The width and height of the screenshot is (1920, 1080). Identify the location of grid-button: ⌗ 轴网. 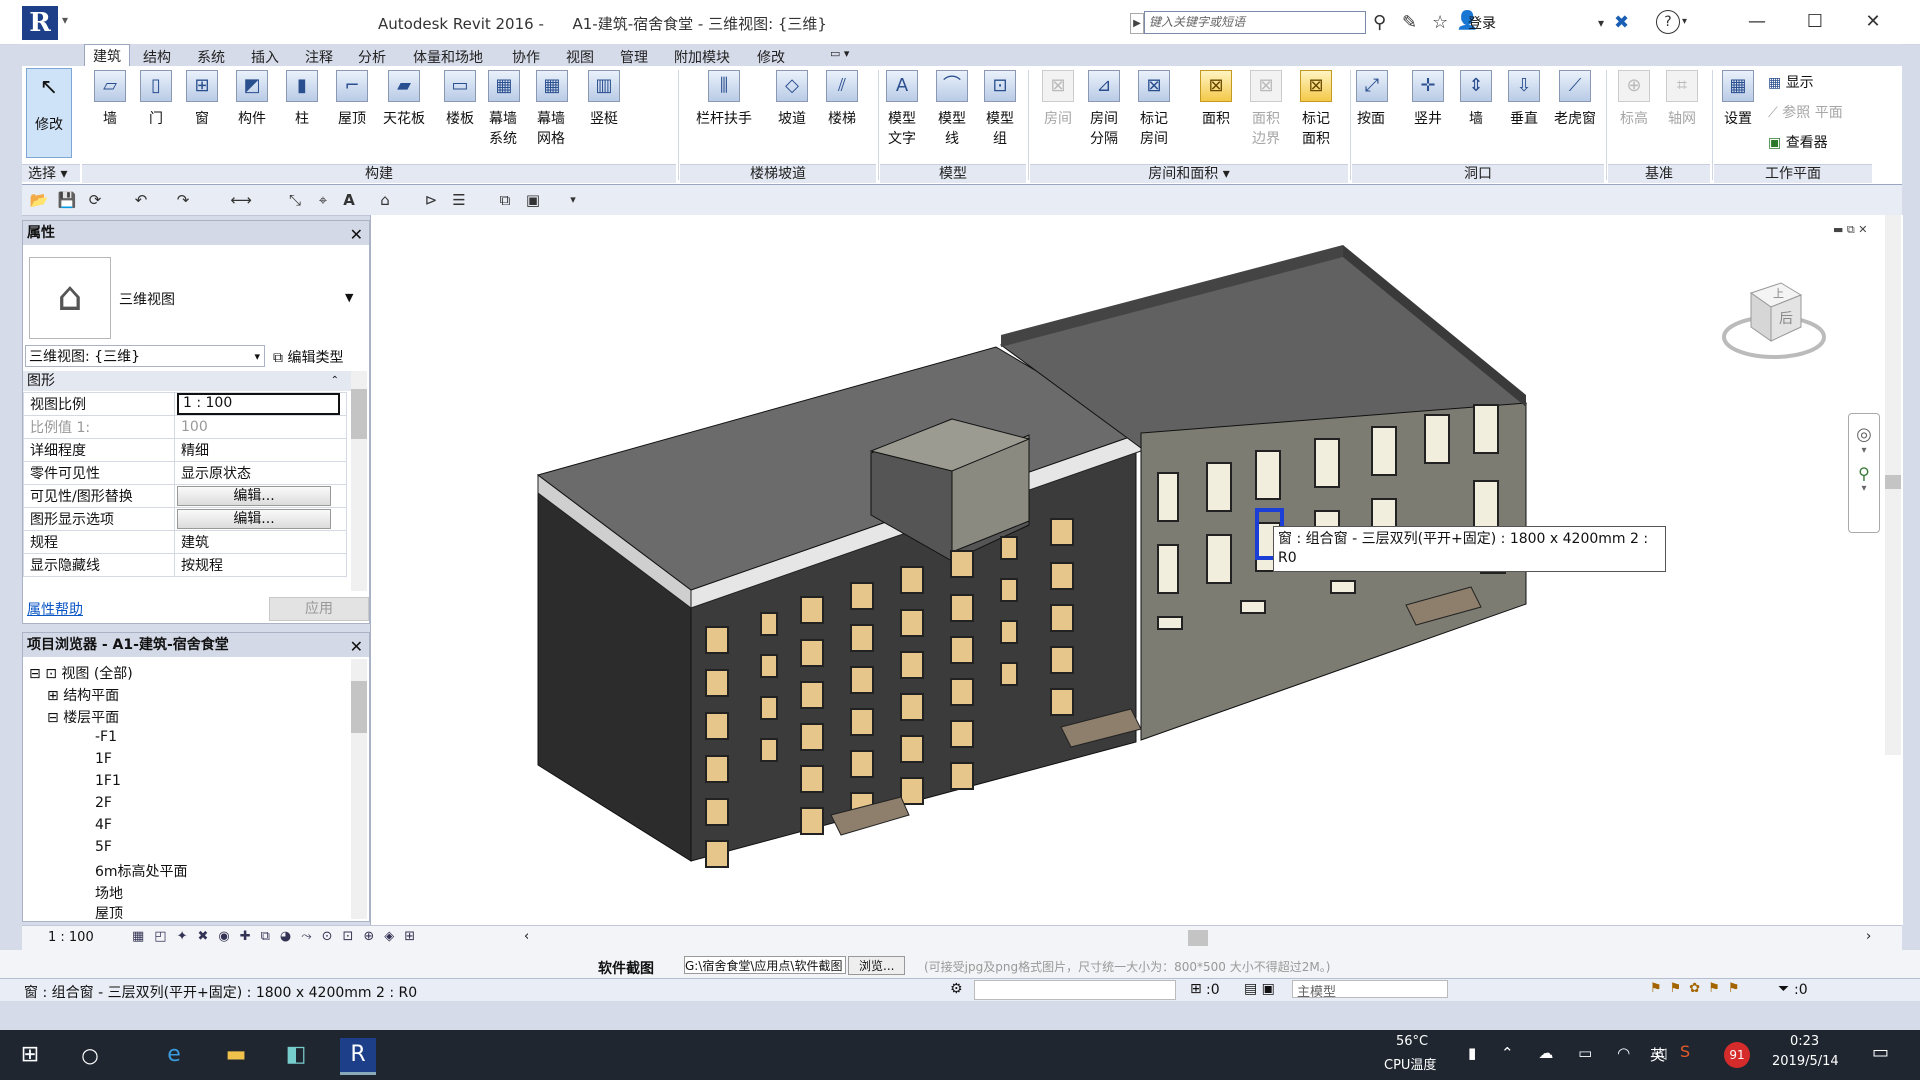
(1682, 99).